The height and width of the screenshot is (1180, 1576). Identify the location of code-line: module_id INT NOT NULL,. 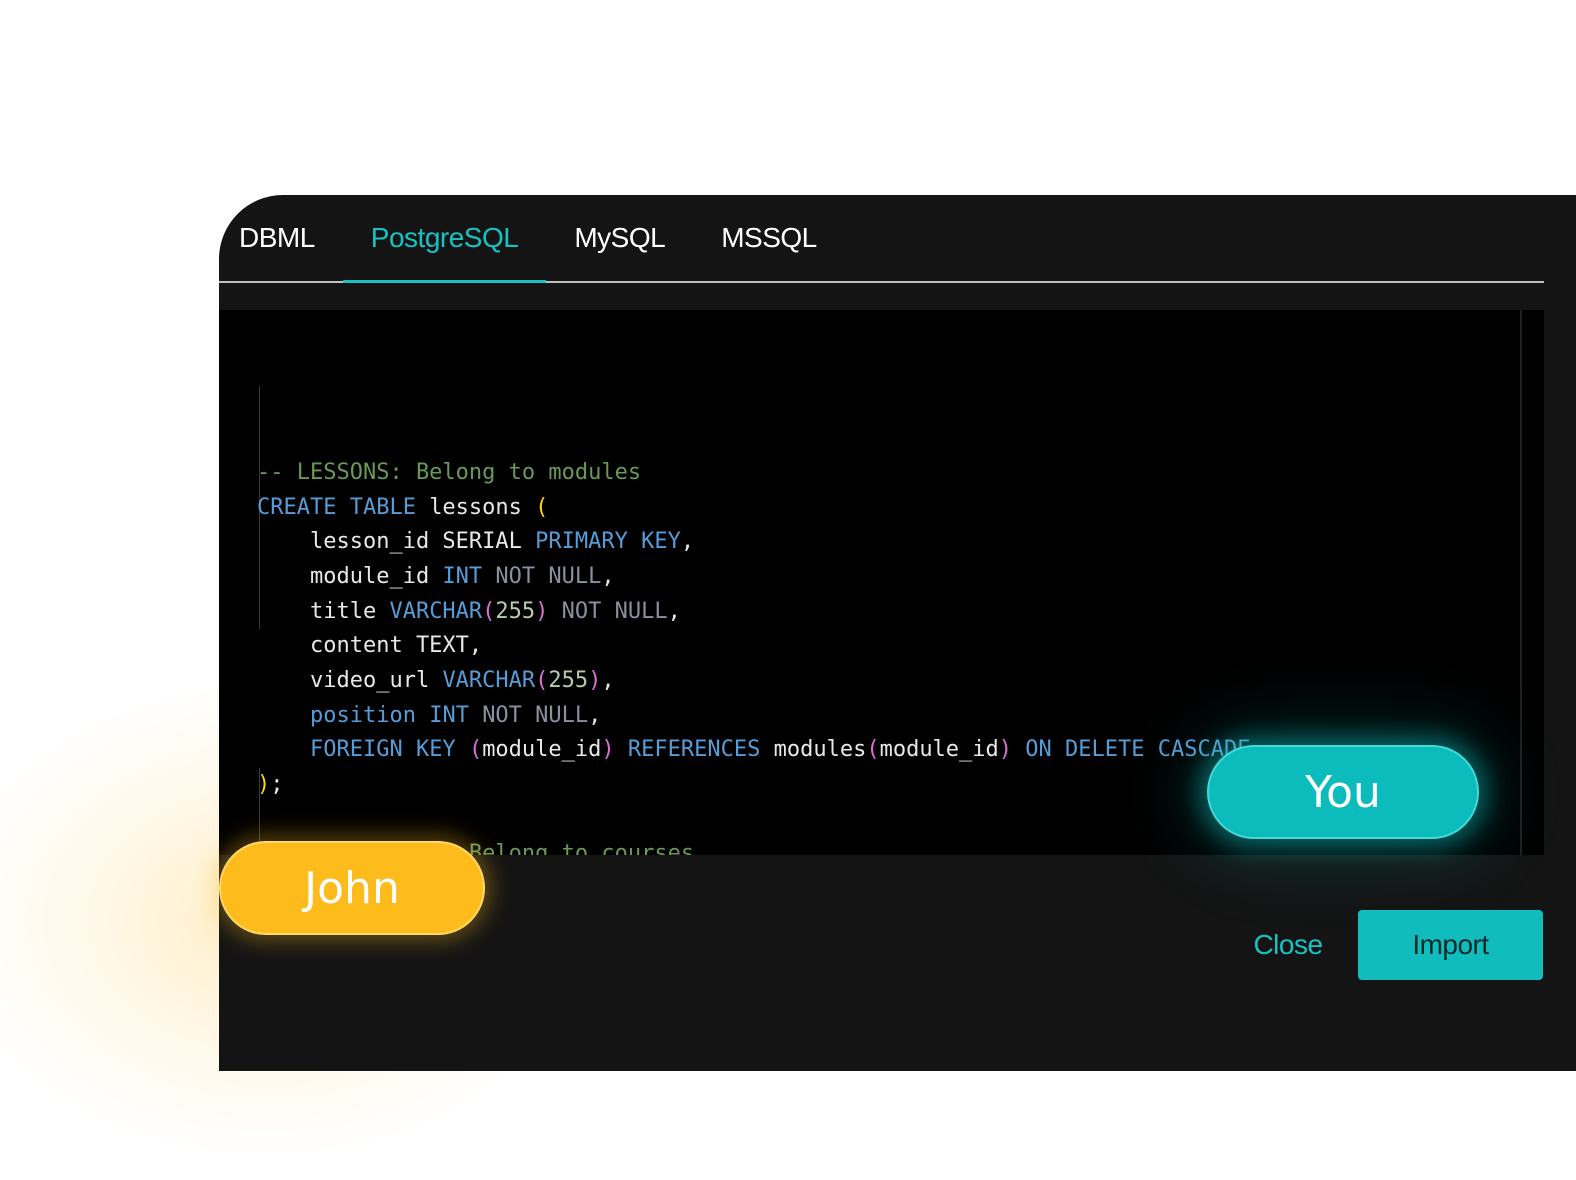
(753, 577).